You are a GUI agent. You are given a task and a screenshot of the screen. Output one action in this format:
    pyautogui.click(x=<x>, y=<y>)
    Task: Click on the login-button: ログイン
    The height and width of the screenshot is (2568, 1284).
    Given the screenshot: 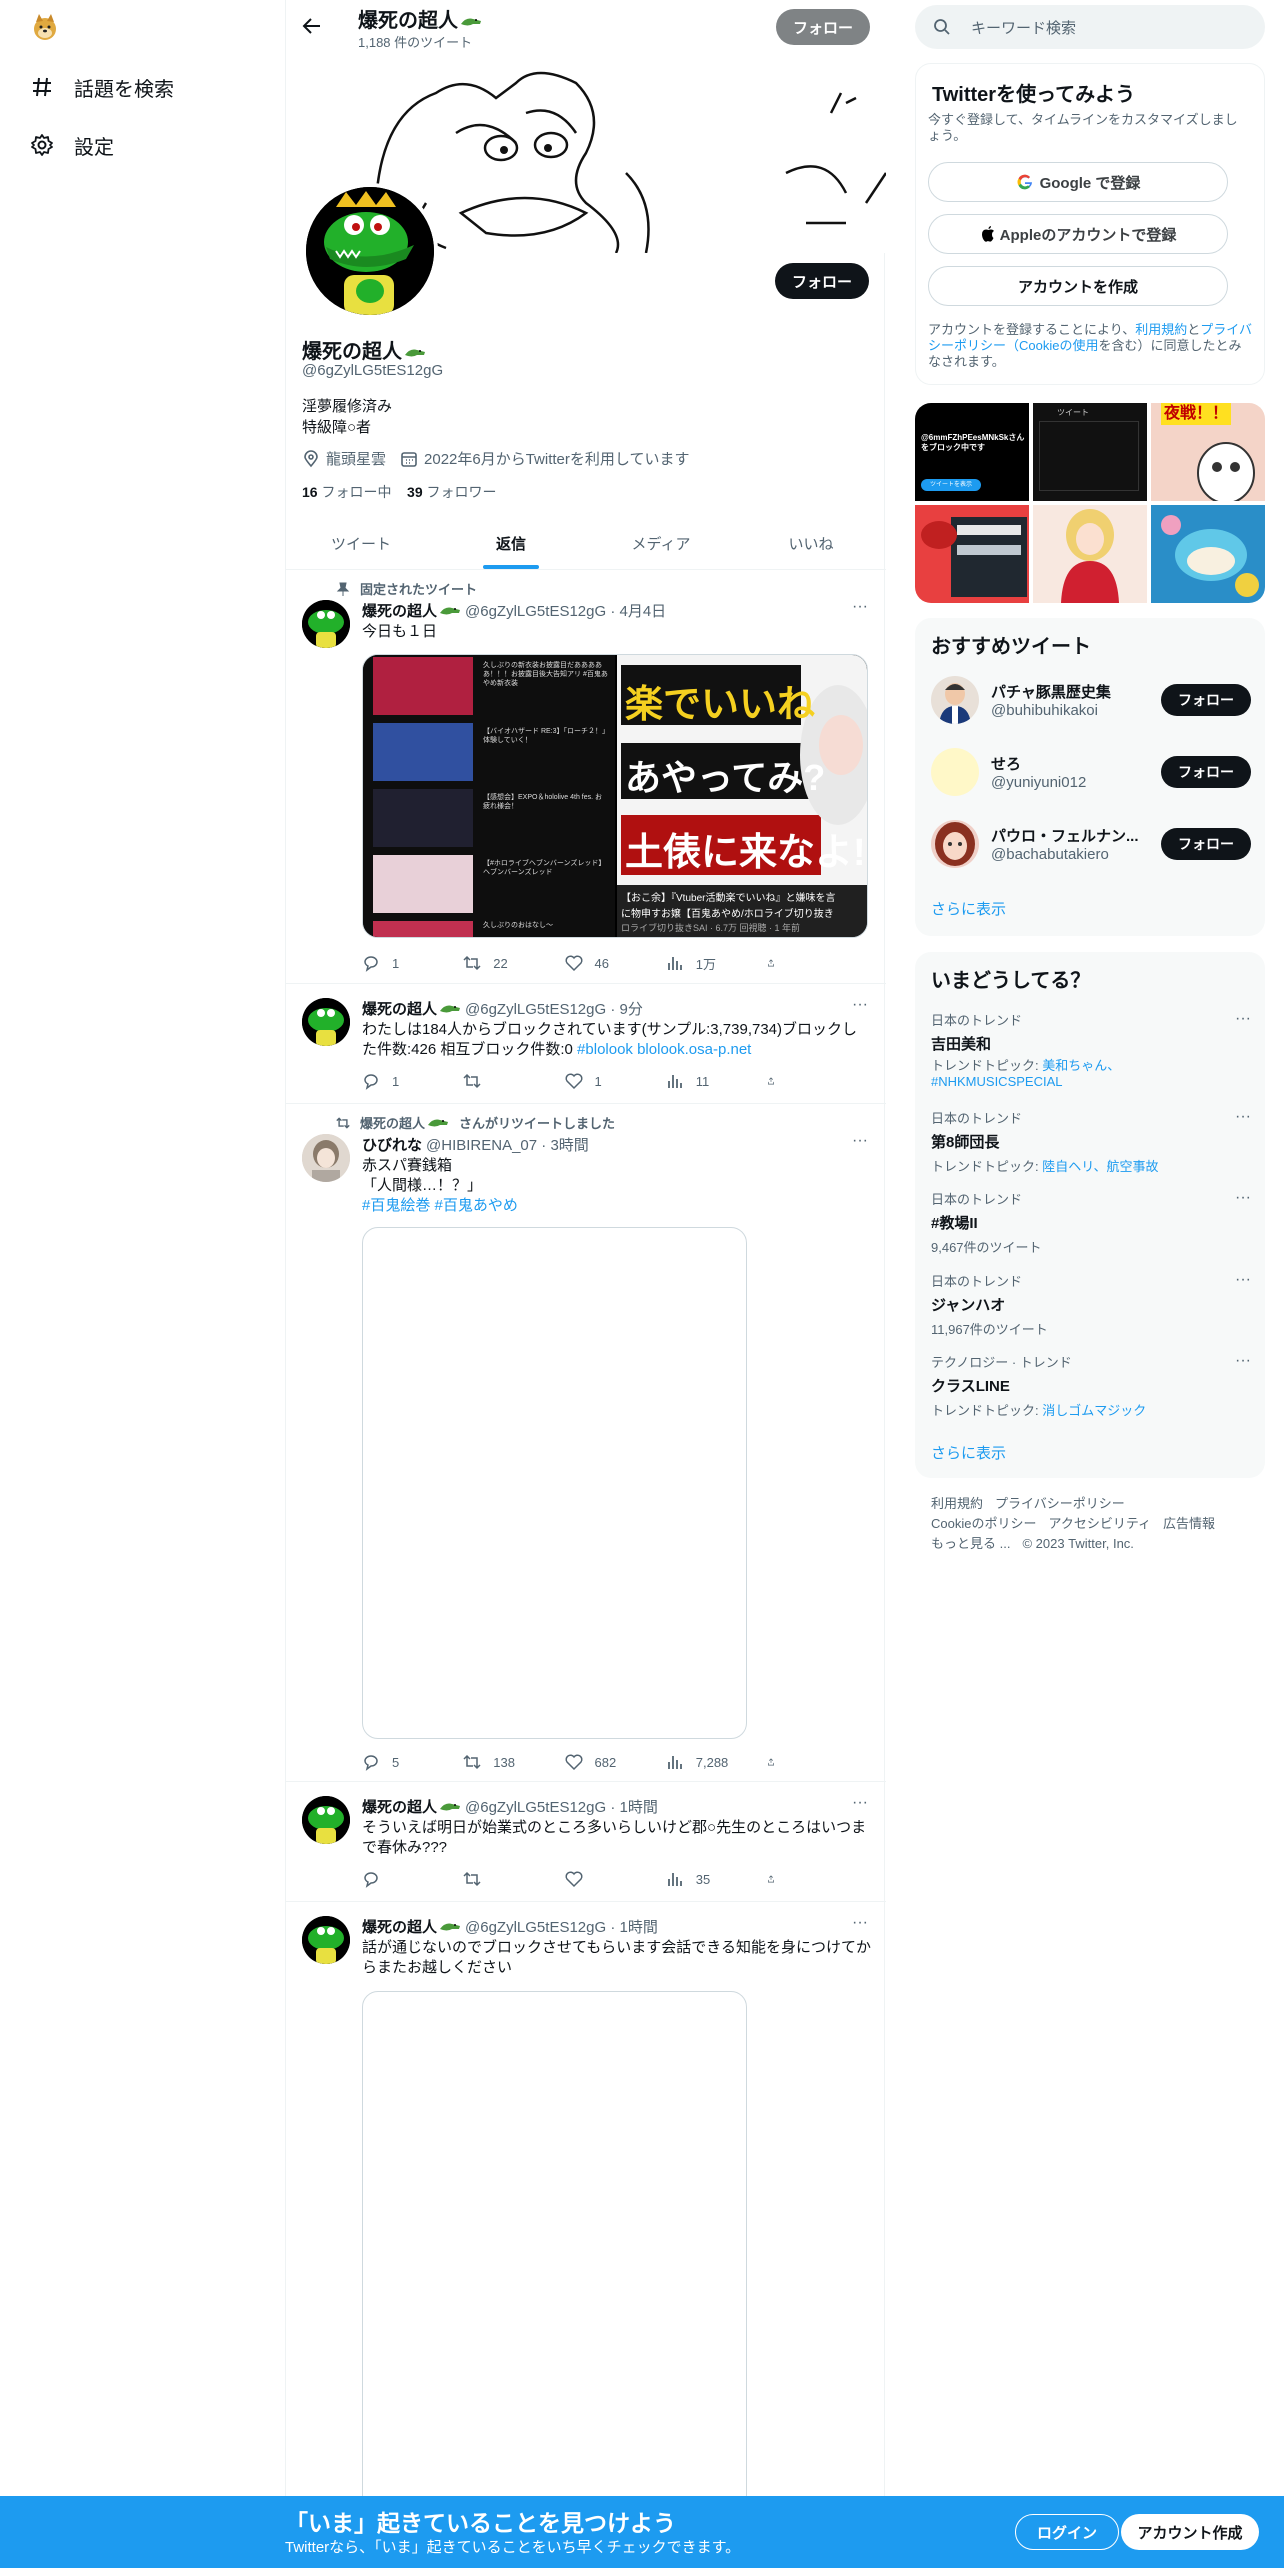 What is the action you would take?
    pyautogui.click(x=1067, y=2532)
    